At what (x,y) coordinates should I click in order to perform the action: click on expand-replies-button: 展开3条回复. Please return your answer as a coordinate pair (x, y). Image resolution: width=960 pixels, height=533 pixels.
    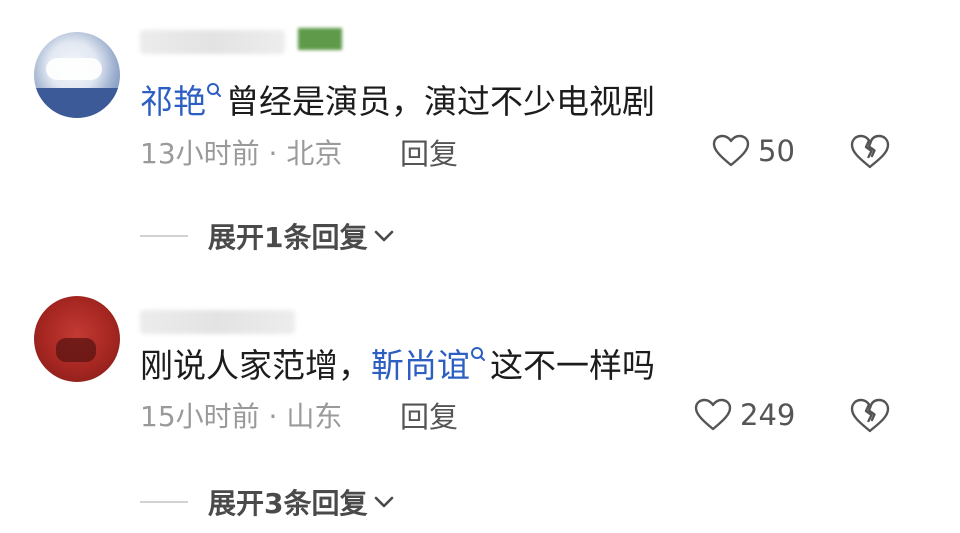
    Looking at the image, I should click on (267, 502).